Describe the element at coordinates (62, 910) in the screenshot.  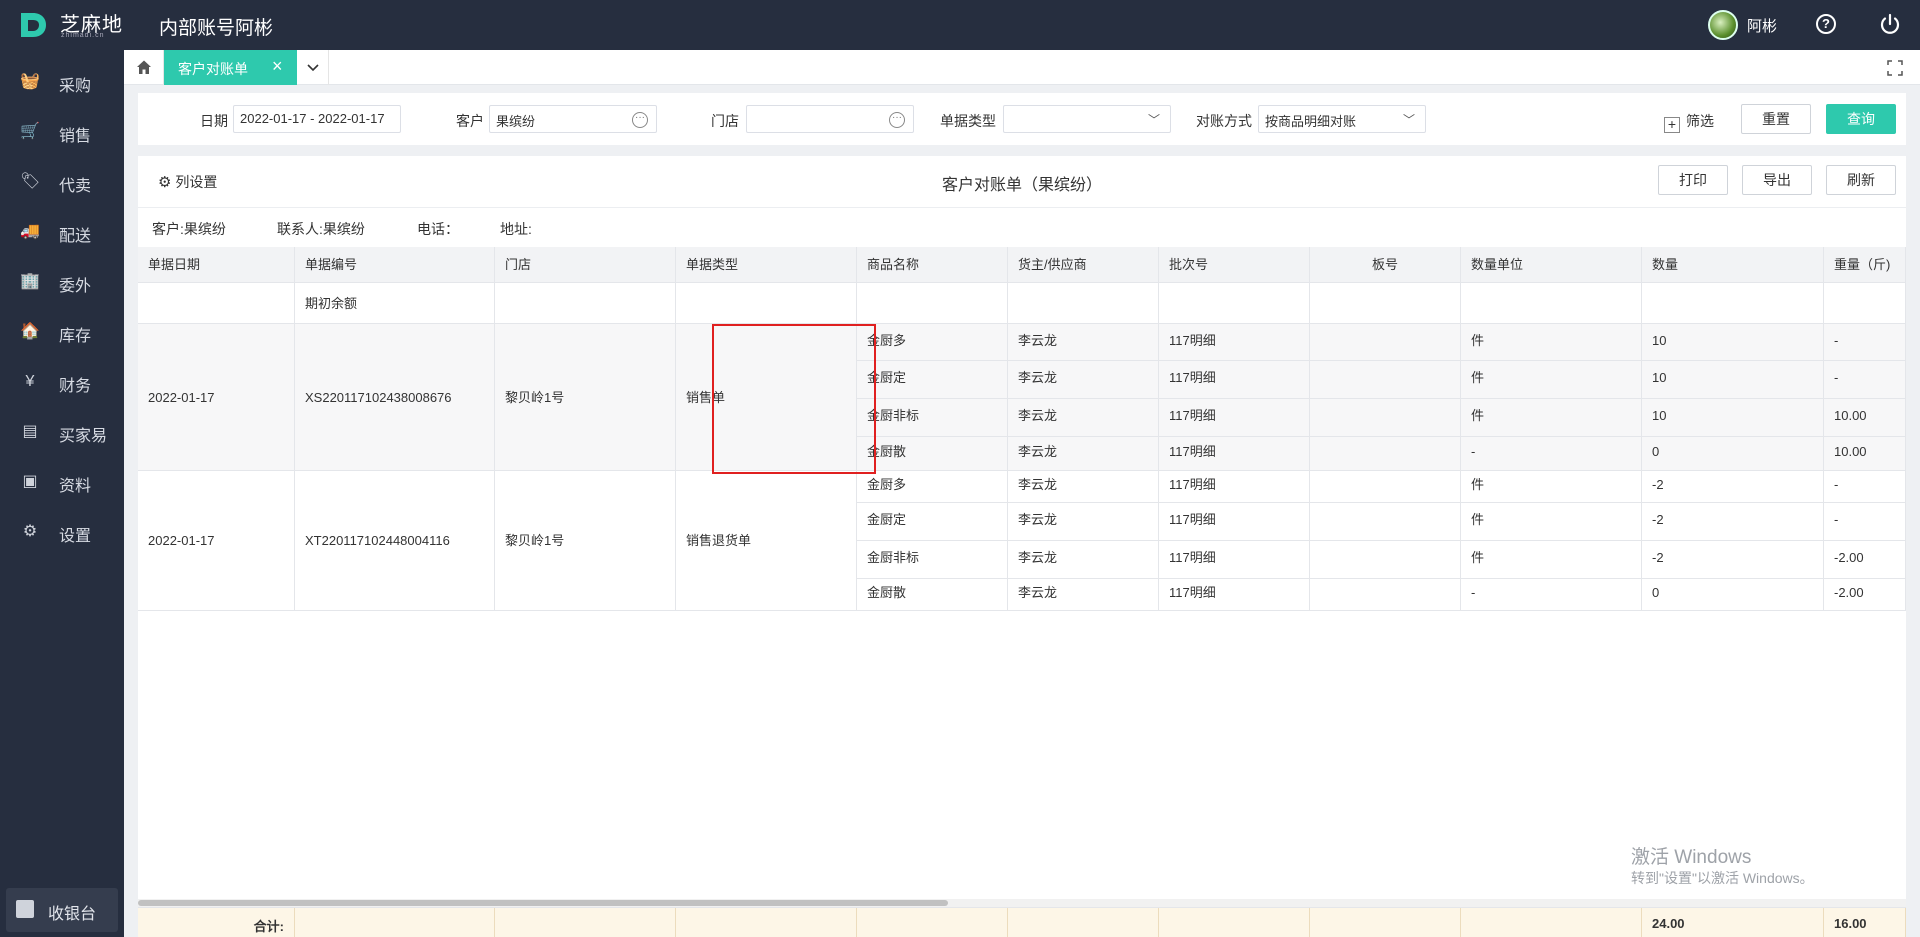
I see `cashier-button: 收银台` at that location.